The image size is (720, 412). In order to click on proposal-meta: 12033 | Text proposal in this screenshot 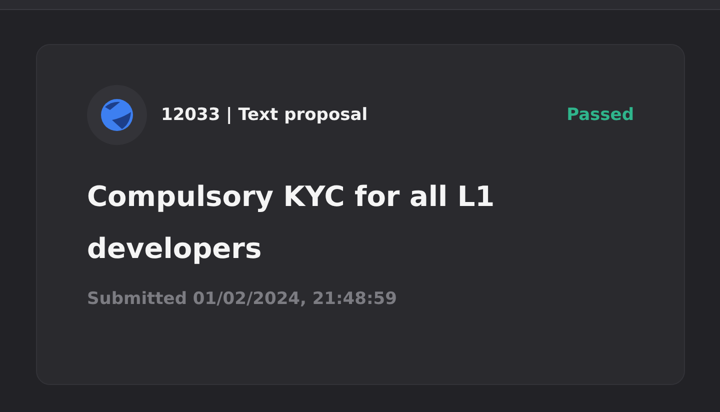, I will do `click(265, 115)`.